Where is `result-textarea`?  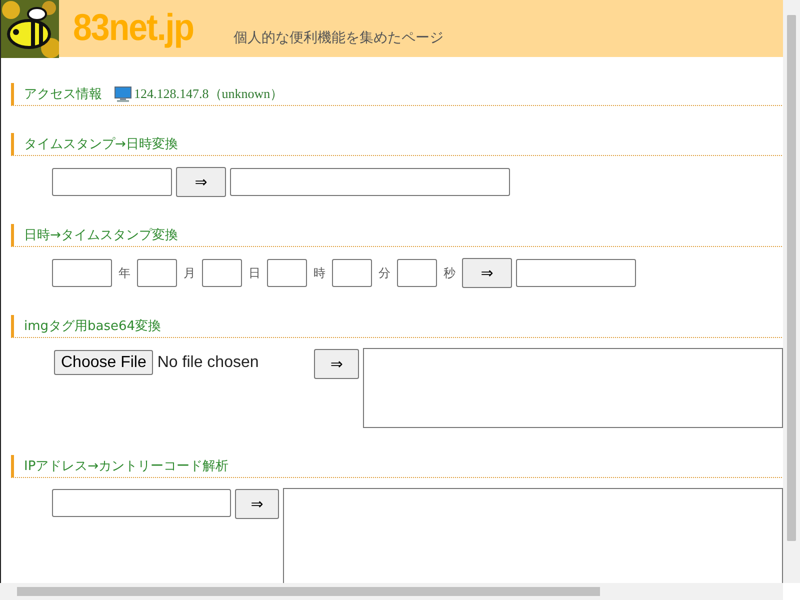
result-textarea is located at coordinates (573, 388).